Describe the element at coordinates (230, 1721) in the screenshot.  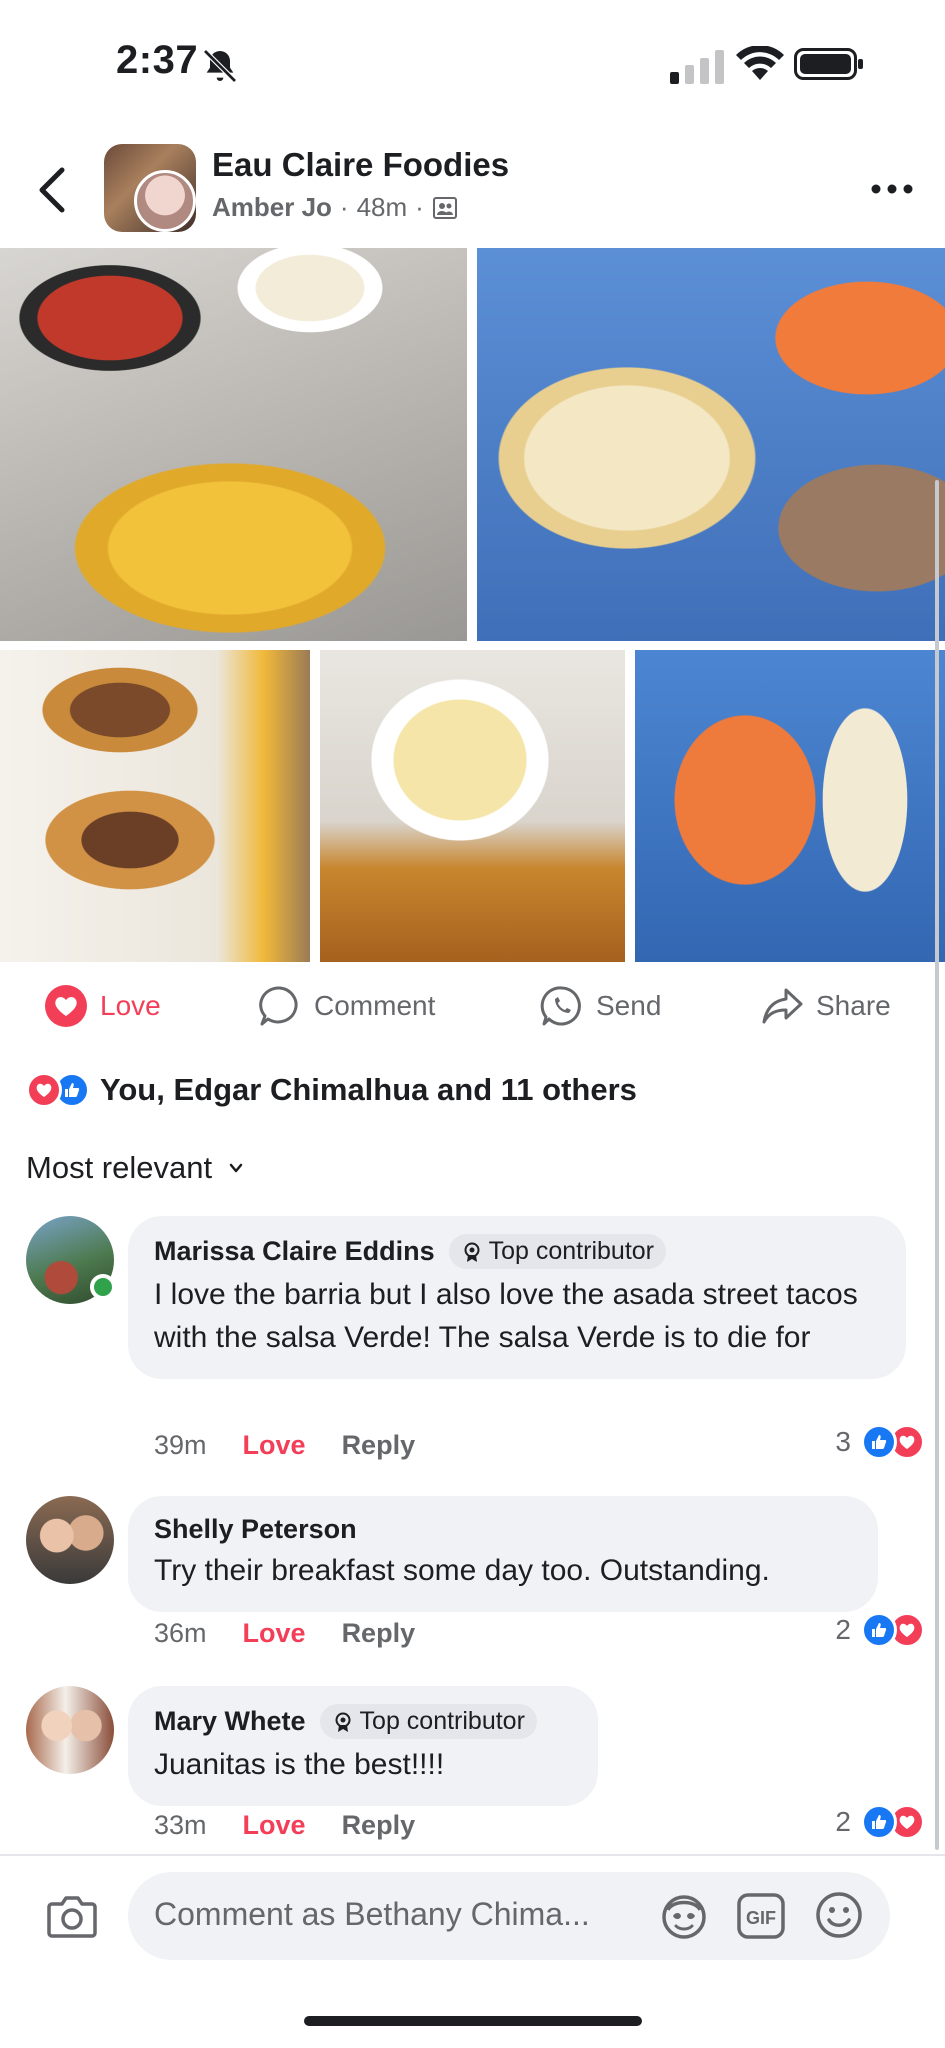
I see `commenter-name: Mary Whete` at that location.